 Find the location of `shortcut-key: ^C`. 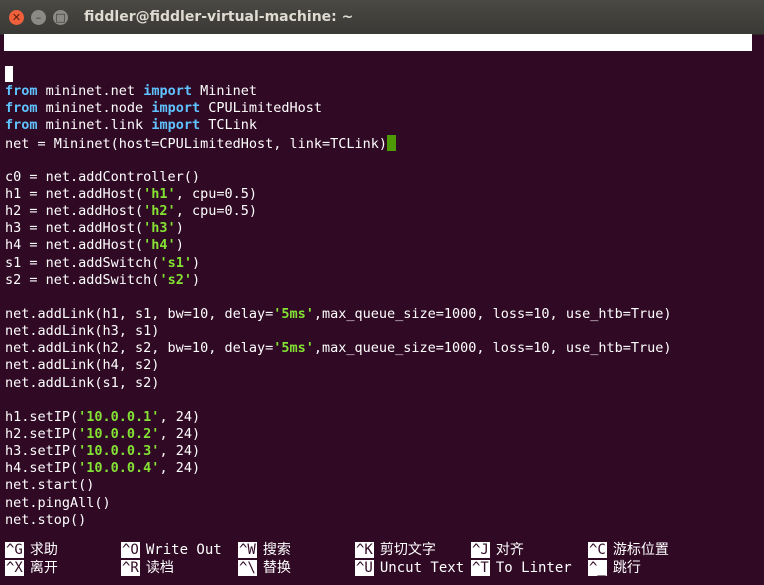

shortcut-key: ^C is located at coordinates (597, 550).